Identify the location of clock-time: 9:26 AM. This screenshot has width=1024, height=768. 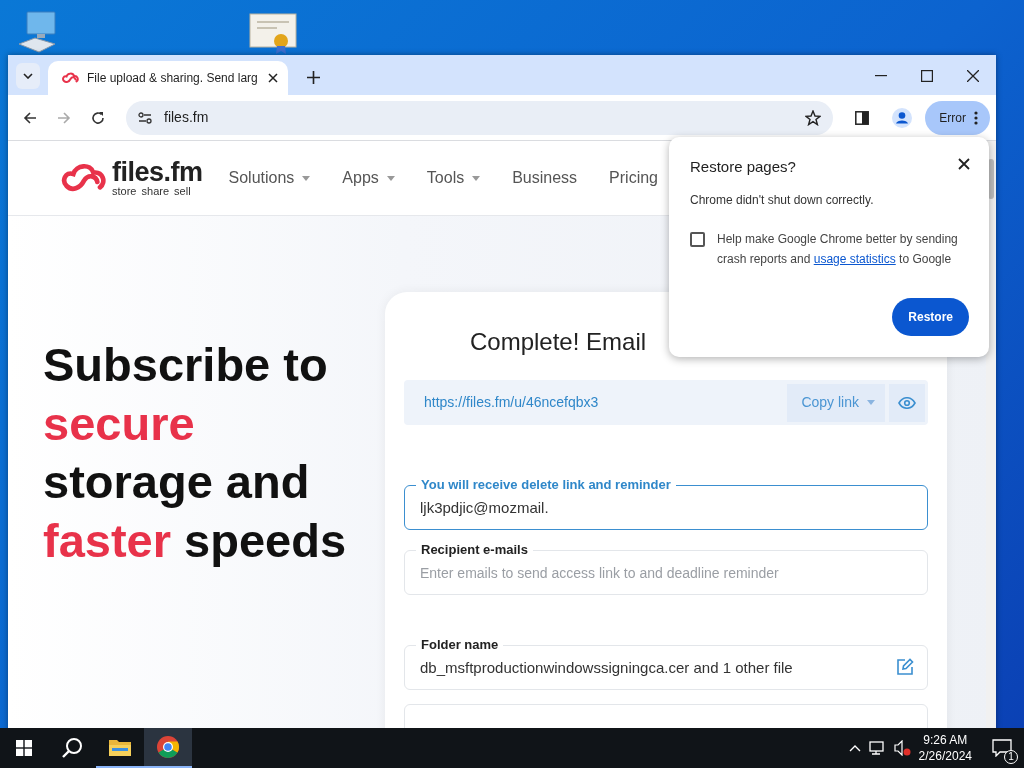
(945, 740).